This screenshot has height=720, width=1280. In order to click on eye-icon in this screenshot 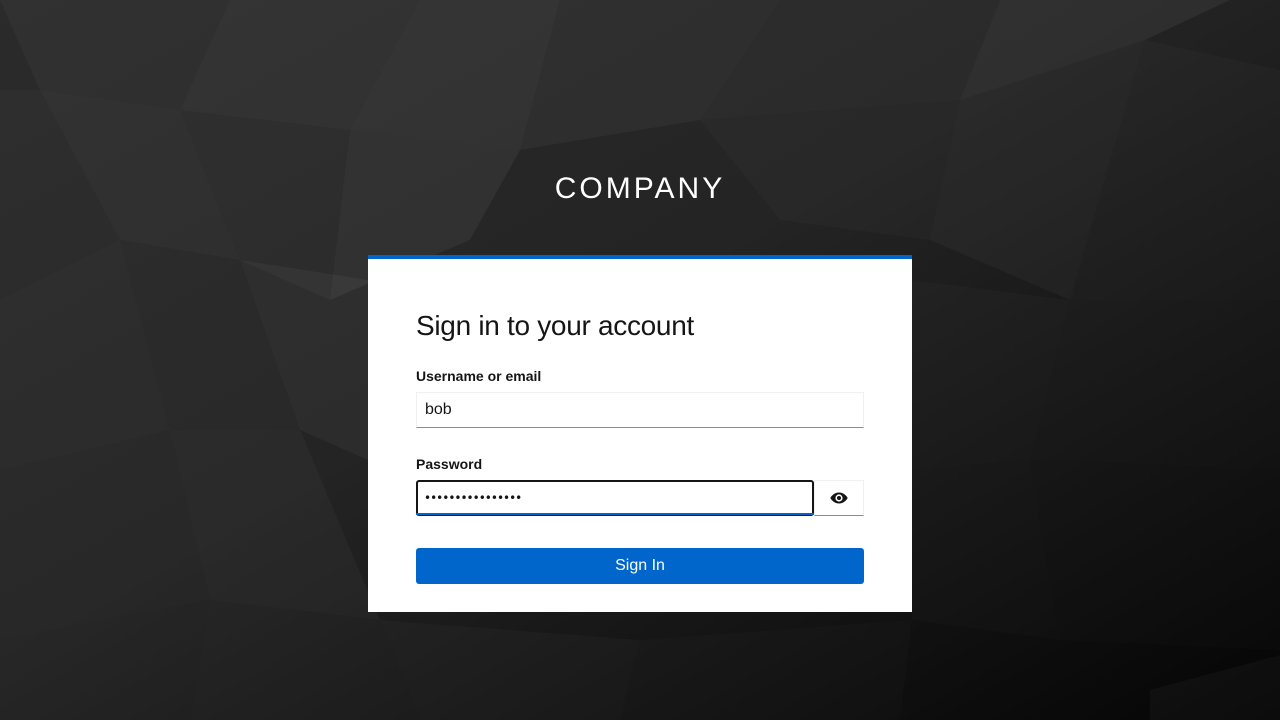, I will do `click(839, 498)`.